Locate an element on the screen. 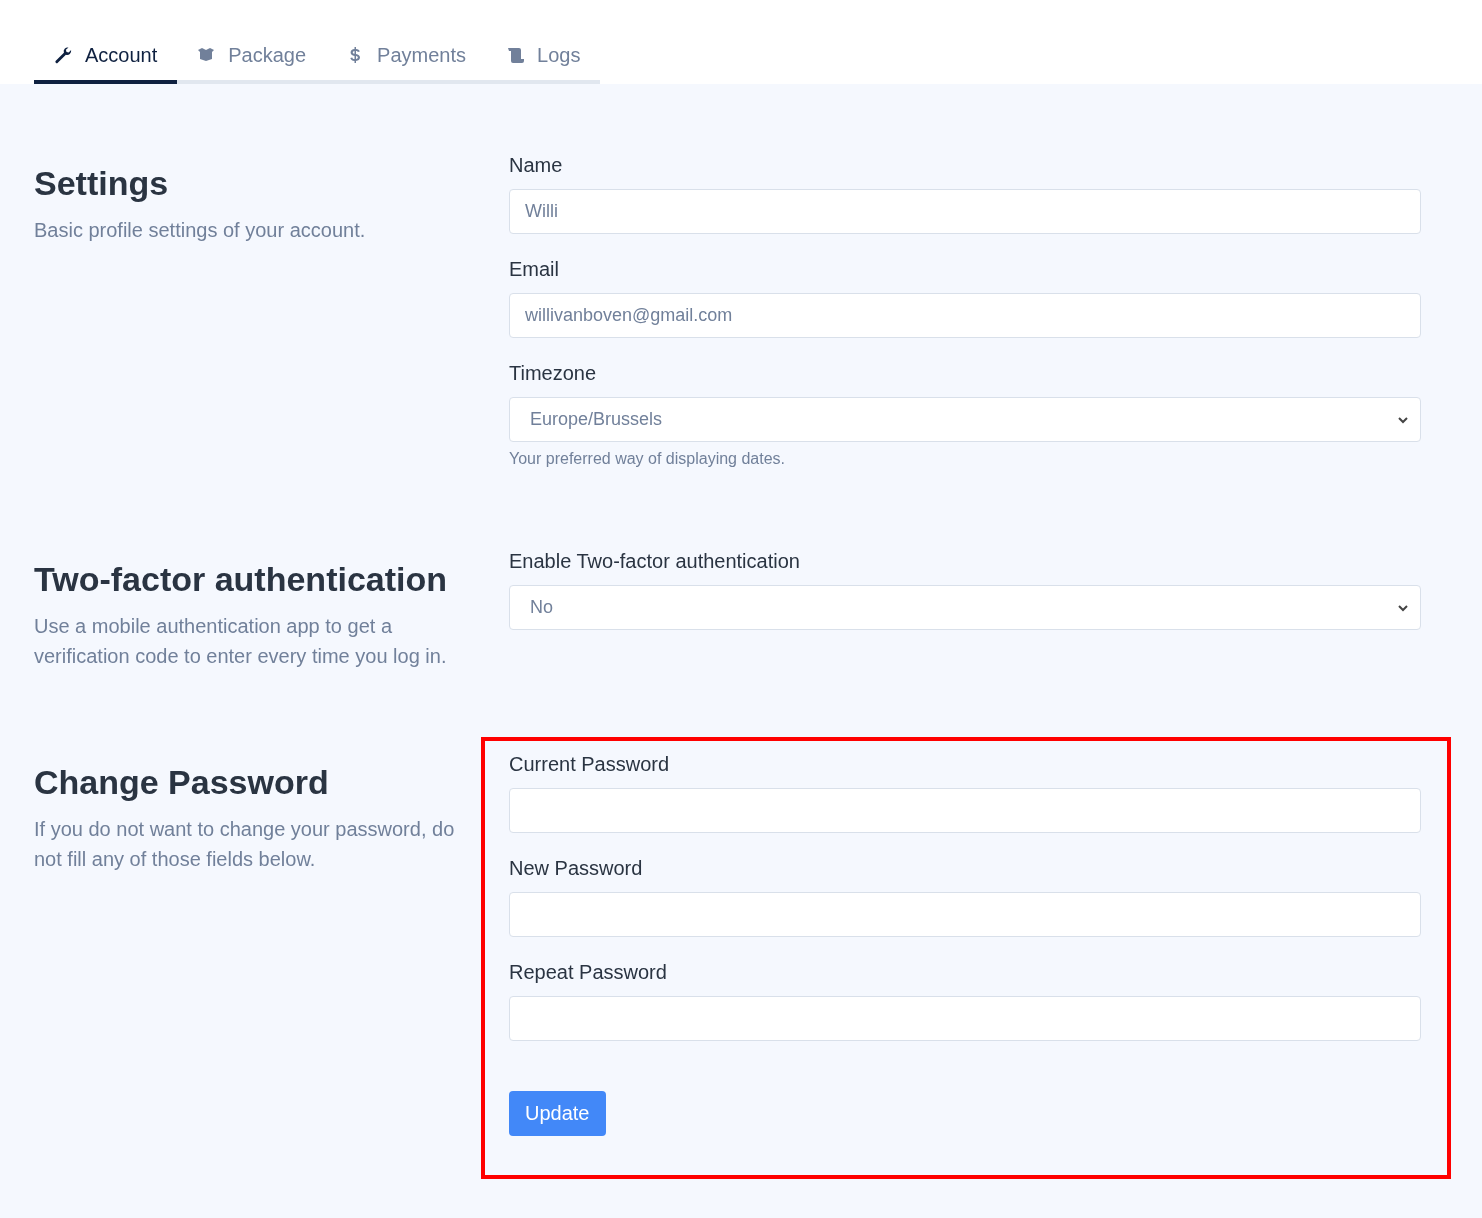 The image size is (1482, 1218). dropdown: Europe/Brussels is located at coordinates (965, 419).